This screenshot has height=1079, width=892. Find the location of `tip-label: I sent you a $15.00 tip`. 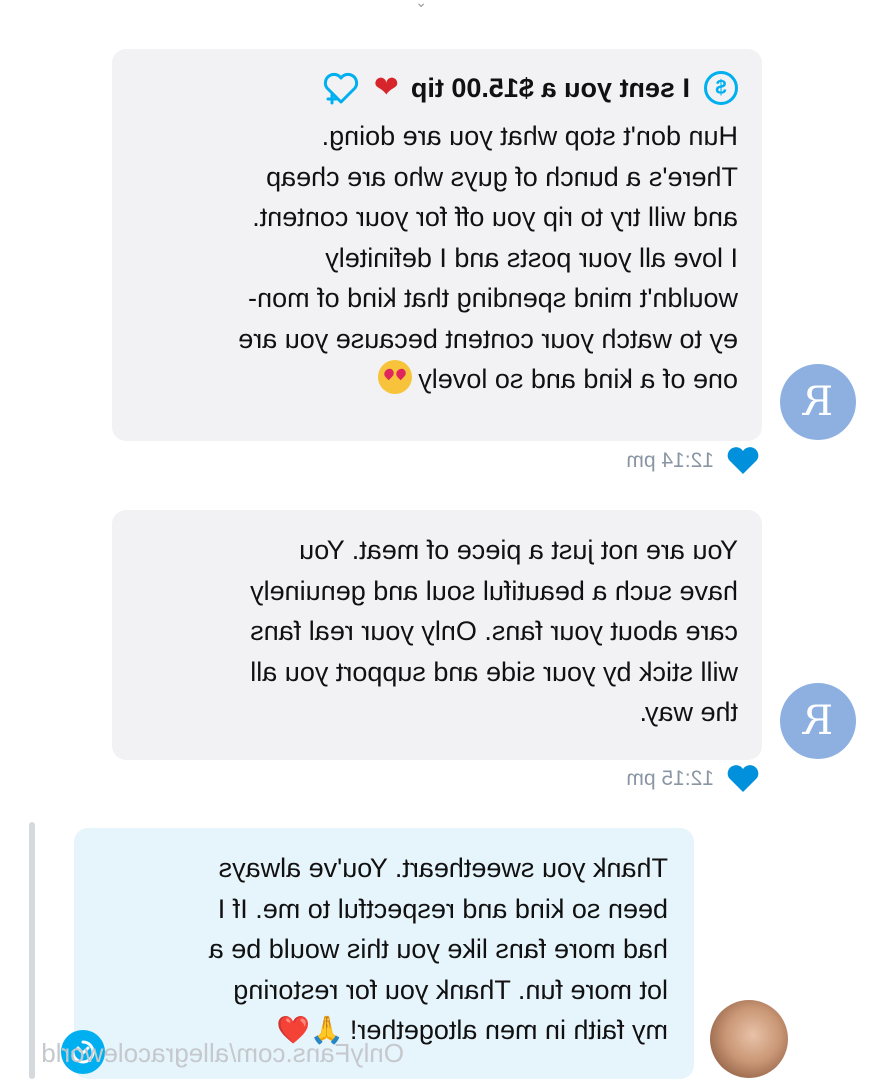

tip-label: I sent you a $15.00 tip is located at coordinates (550, 87).